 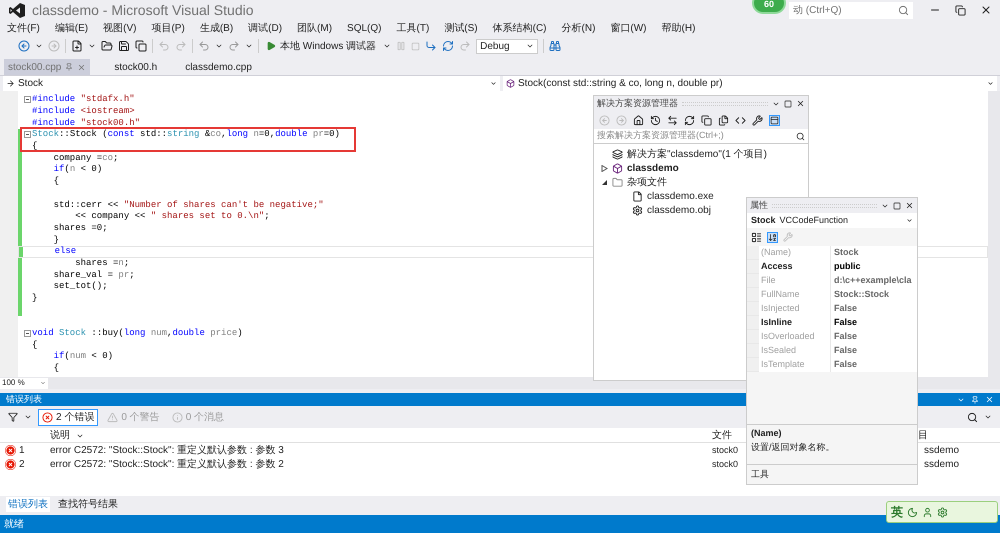 What do you see at coordinates (874, 323) in the screenshot?
I see `property-value: False` at bounding box center [874, 323].